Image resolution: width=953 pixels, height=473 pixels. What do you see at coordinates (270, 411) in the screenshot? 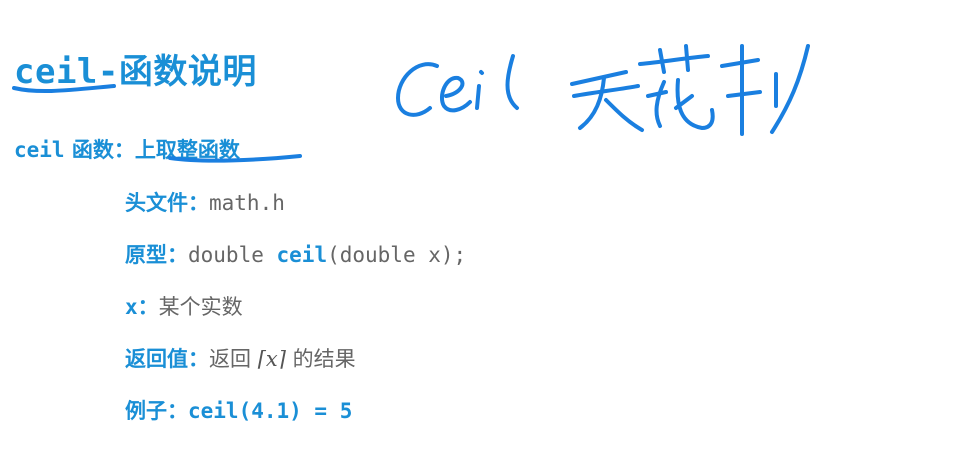
I see `example-value: ceil(4.1) = 5` at bounding box center [270, 411].